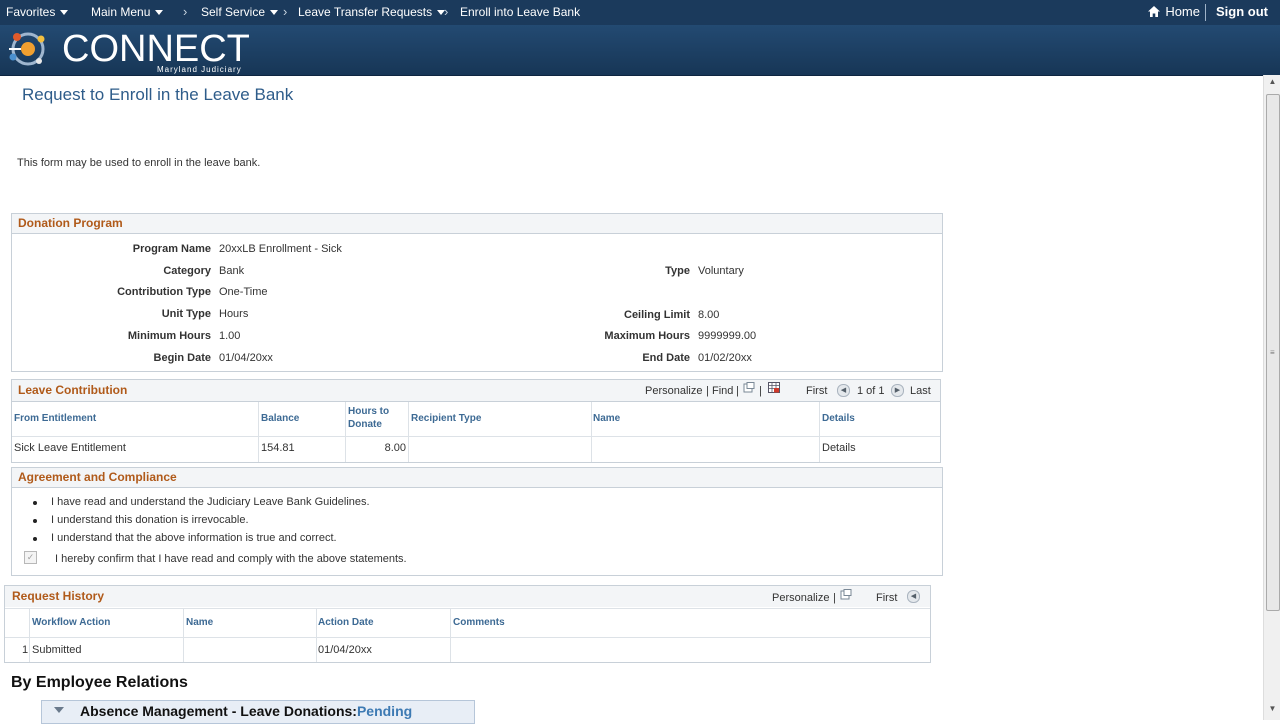 Image resolution: width=1280 pixels, height=724 pixels. Describe the element at coordinates (727, 336) in the screenshot. I see `maximum-hours-value: 9999999.00` at that location.